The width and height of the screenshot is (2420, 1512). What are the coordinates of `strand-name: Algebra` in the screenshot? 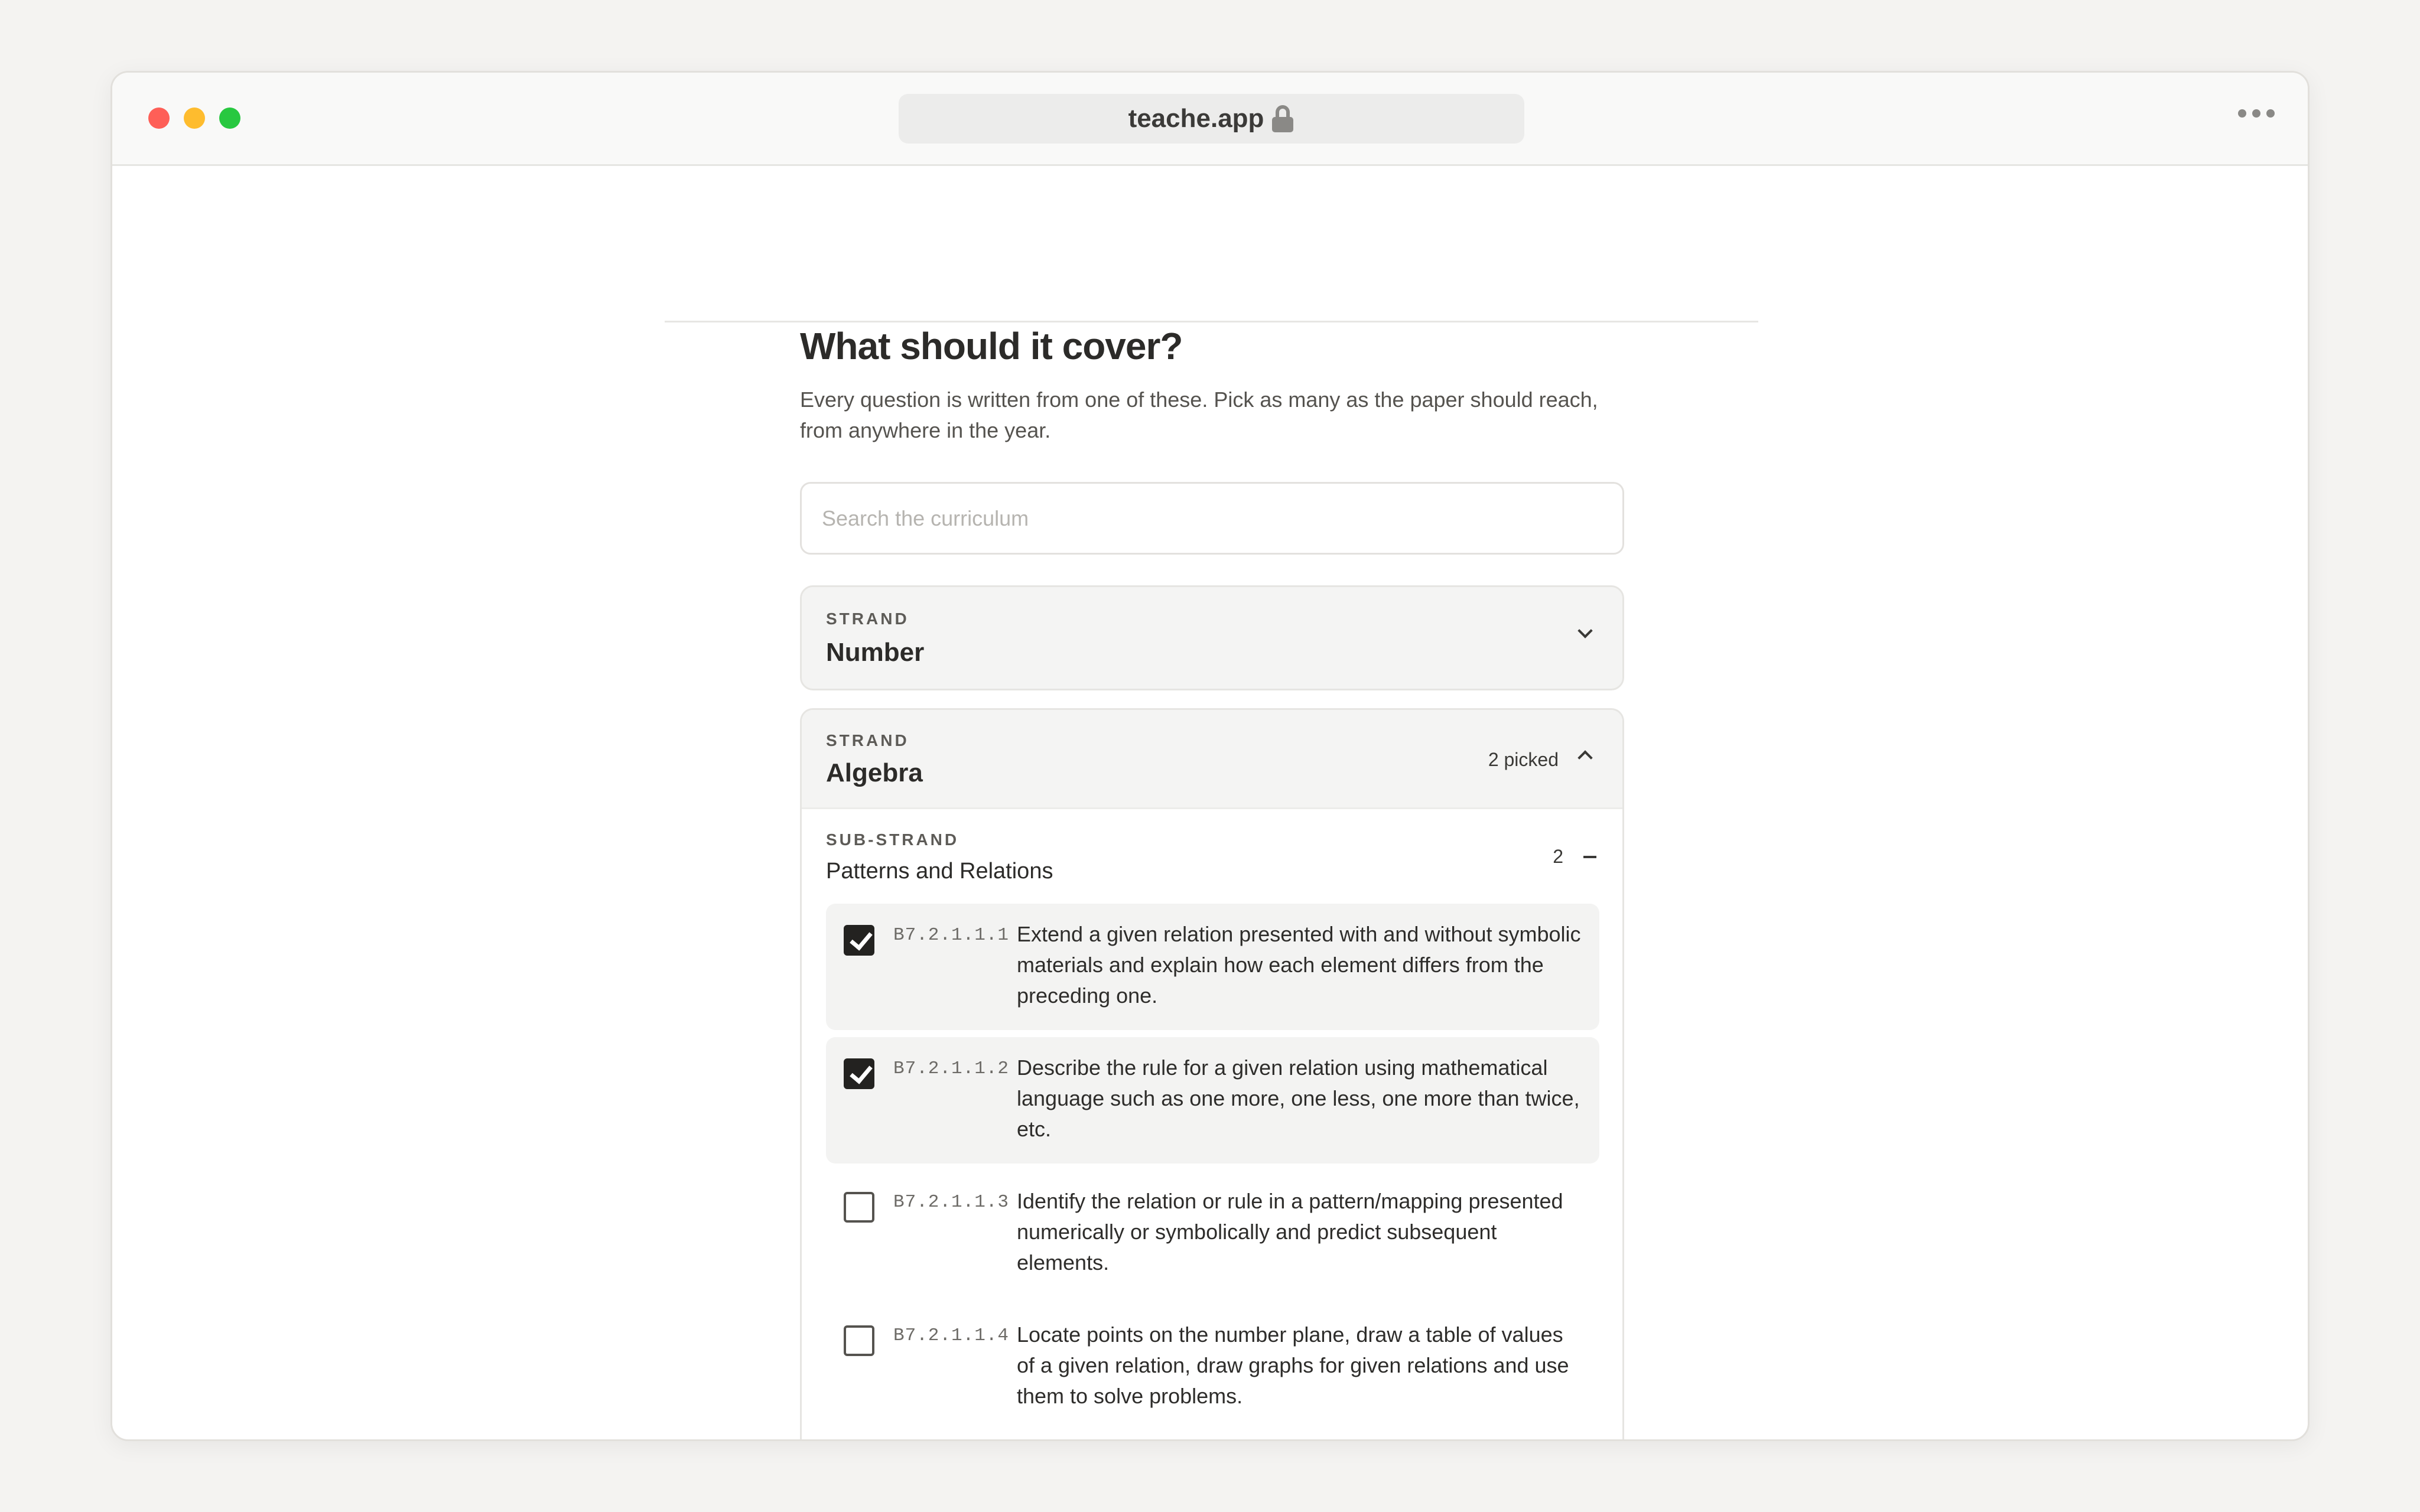 It's located at (874, 772).